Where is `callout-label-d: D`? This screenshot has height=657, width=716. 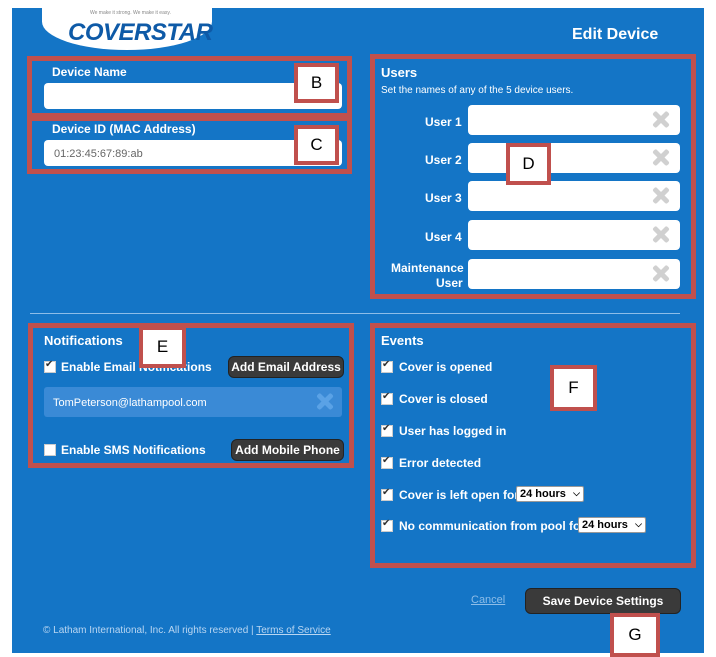
callout-label-d: D is located at coordinates (528, 164).